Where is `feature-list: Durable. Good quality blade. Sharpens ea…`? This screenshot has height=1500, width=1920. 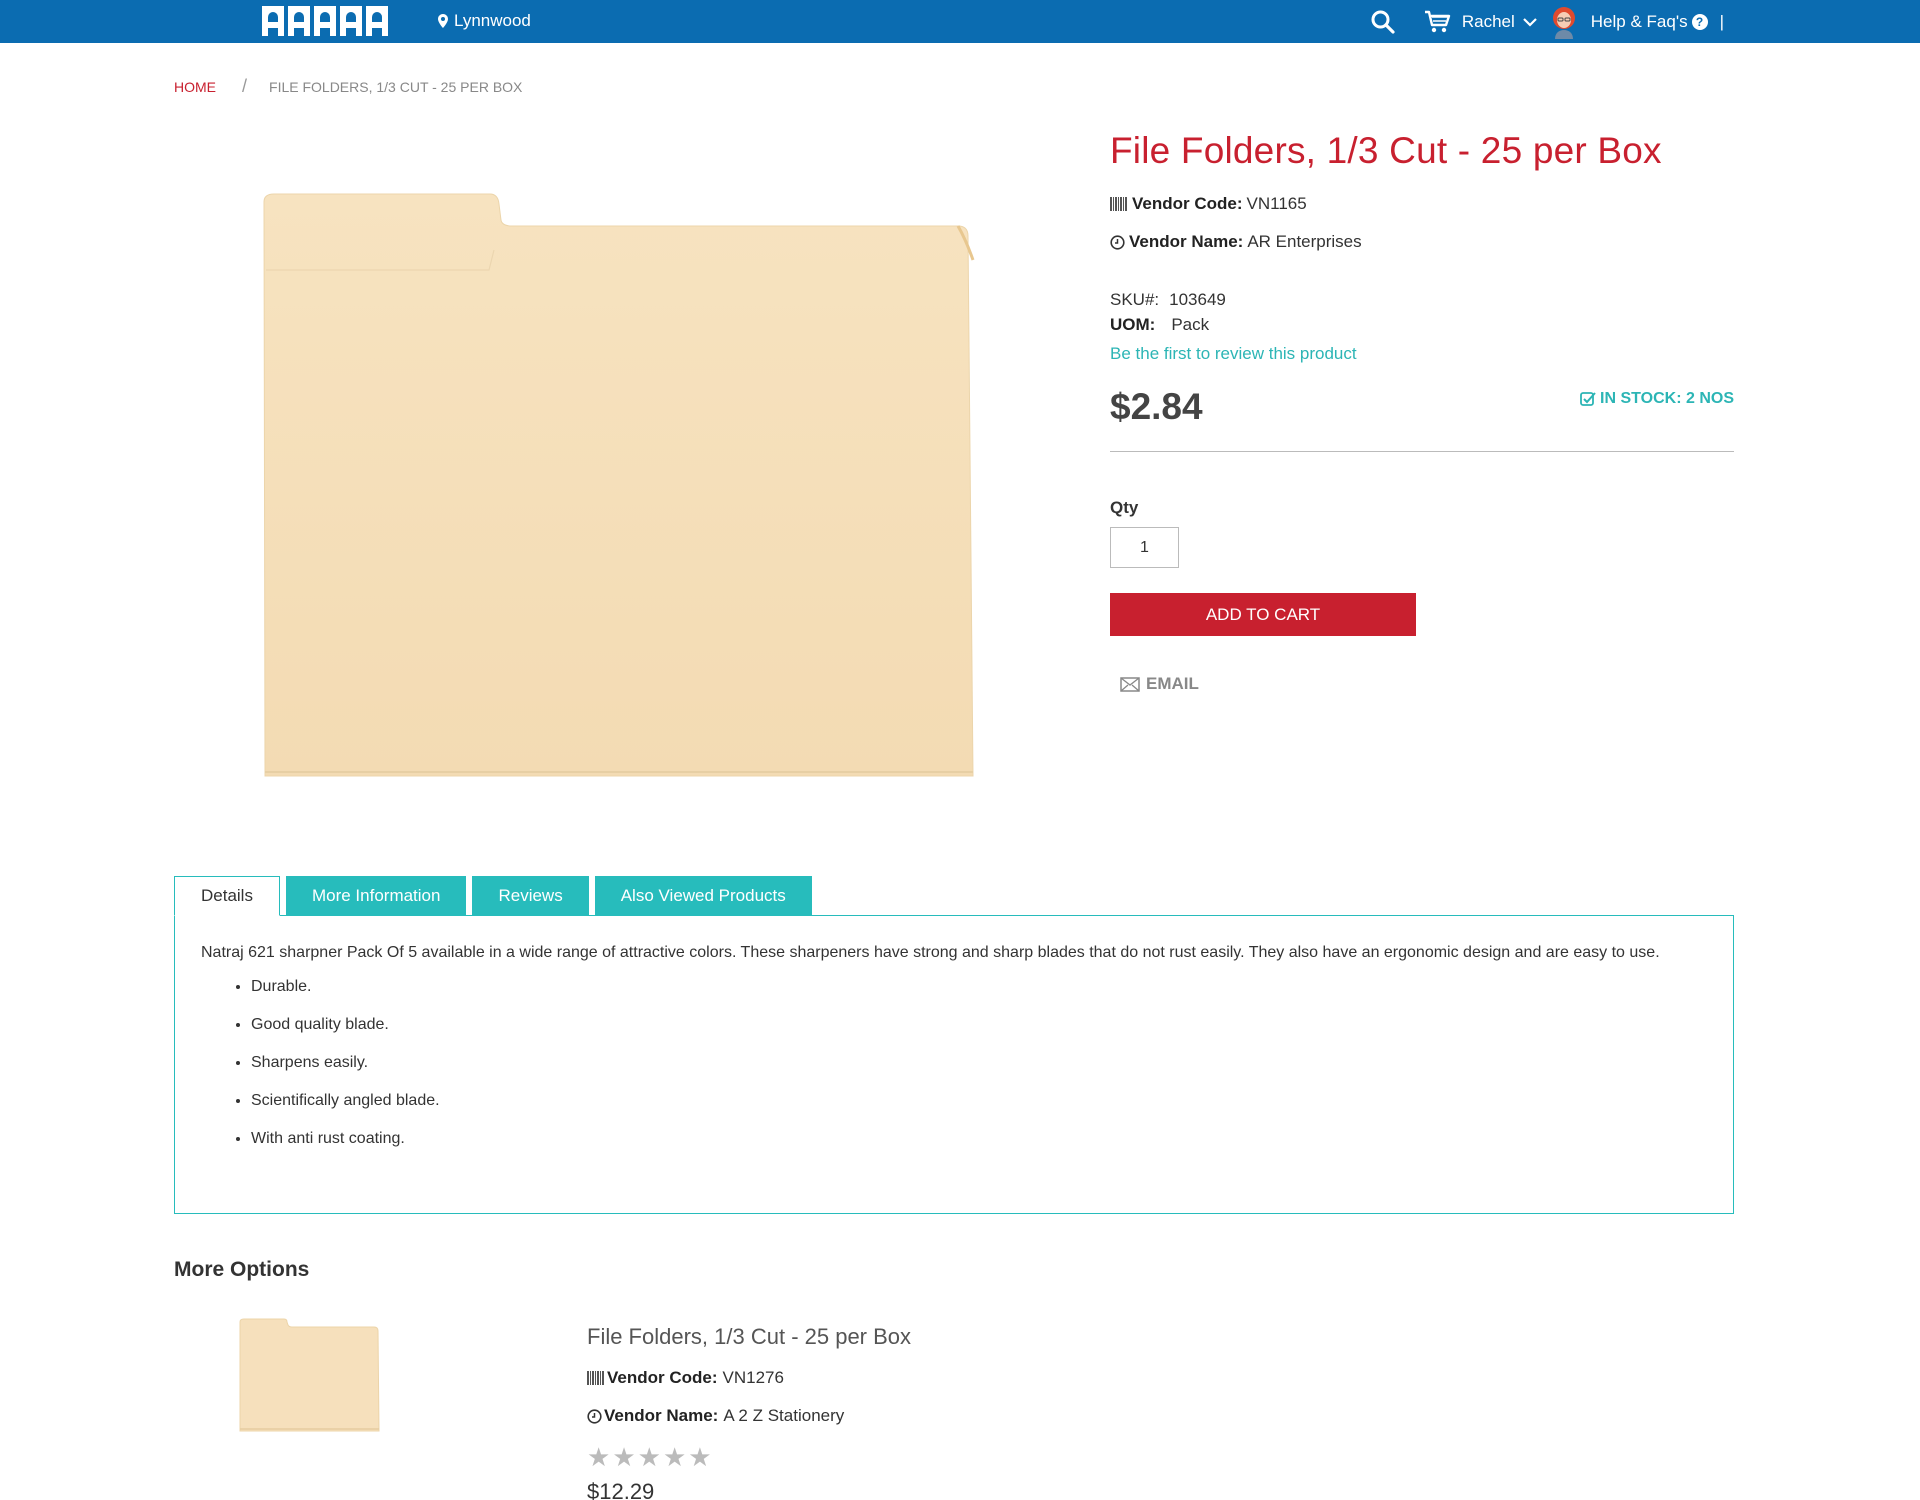
feature-list: Durable. Good quality blade. Sharpens ea… is located at coordinates (979, 1062).